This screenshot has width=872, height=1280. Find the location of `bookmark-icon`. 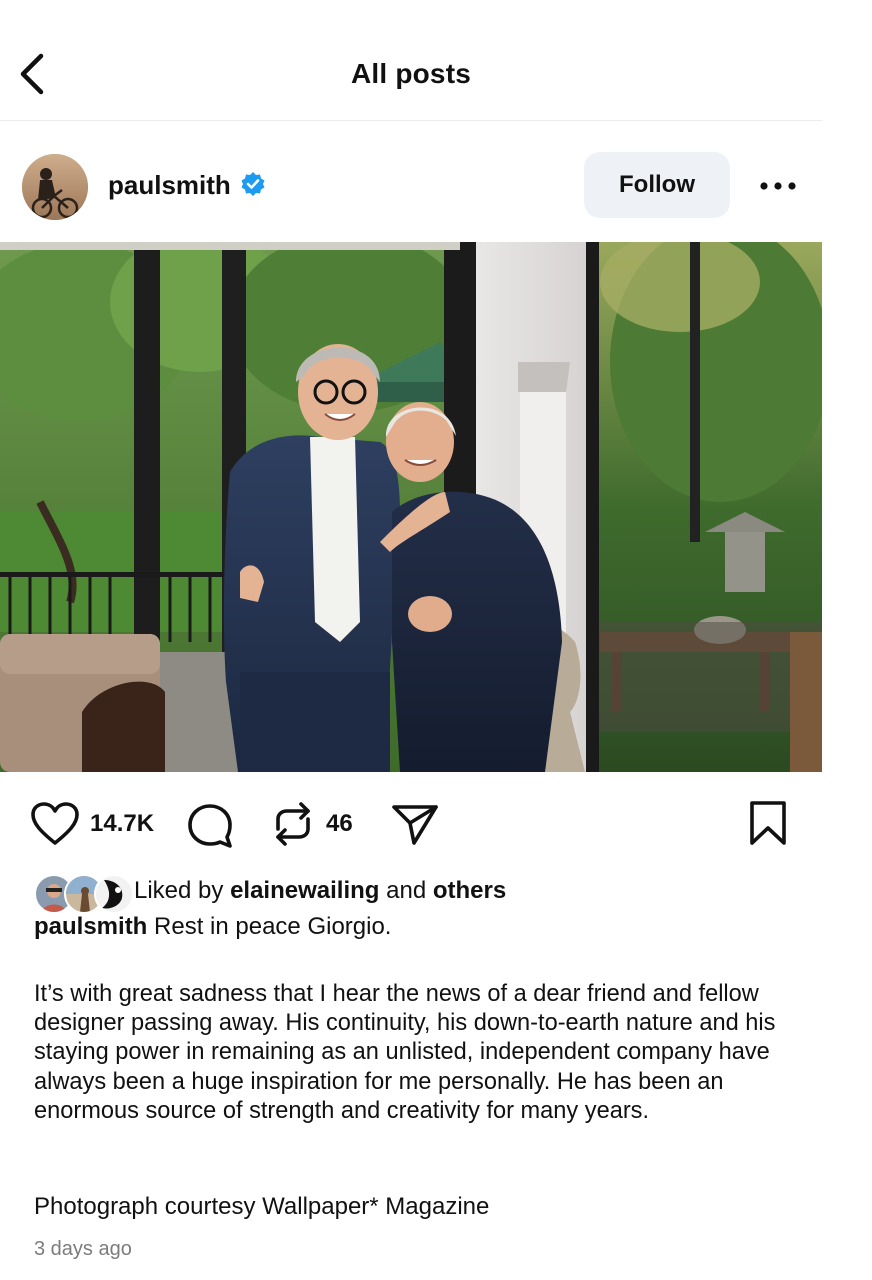

bookmark-icon is located at coordinates (768, 823).